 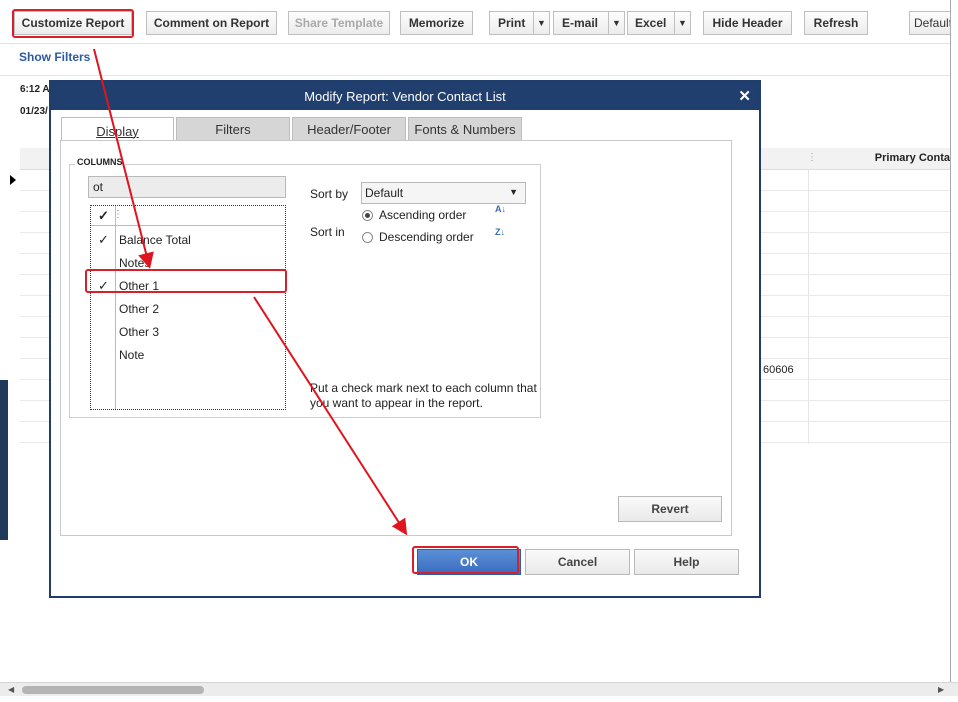 What do you see at coordinates (541, 23) in the screenshot?
I see `print-dropdown-icon: ▼` at bounding box center [541, 23].